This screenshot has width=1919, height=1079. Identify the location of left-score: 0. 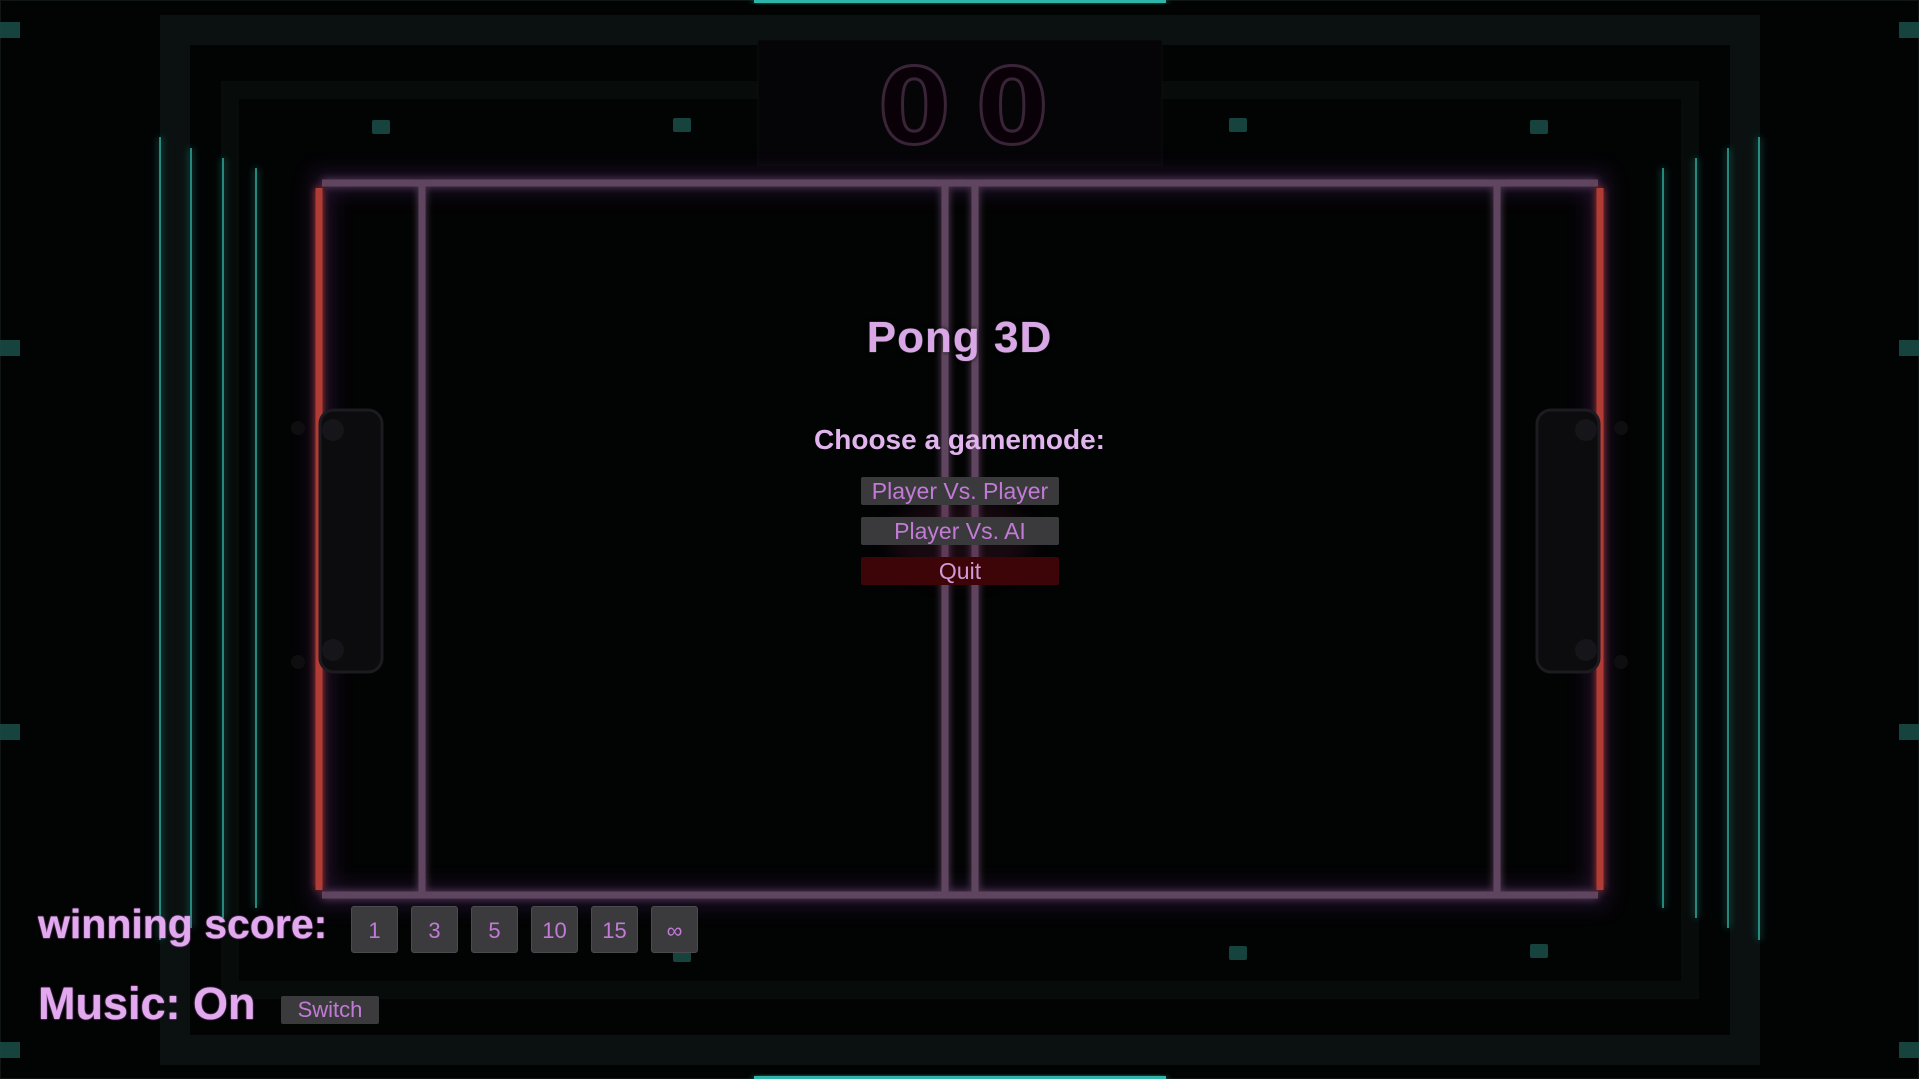
(913, 107).